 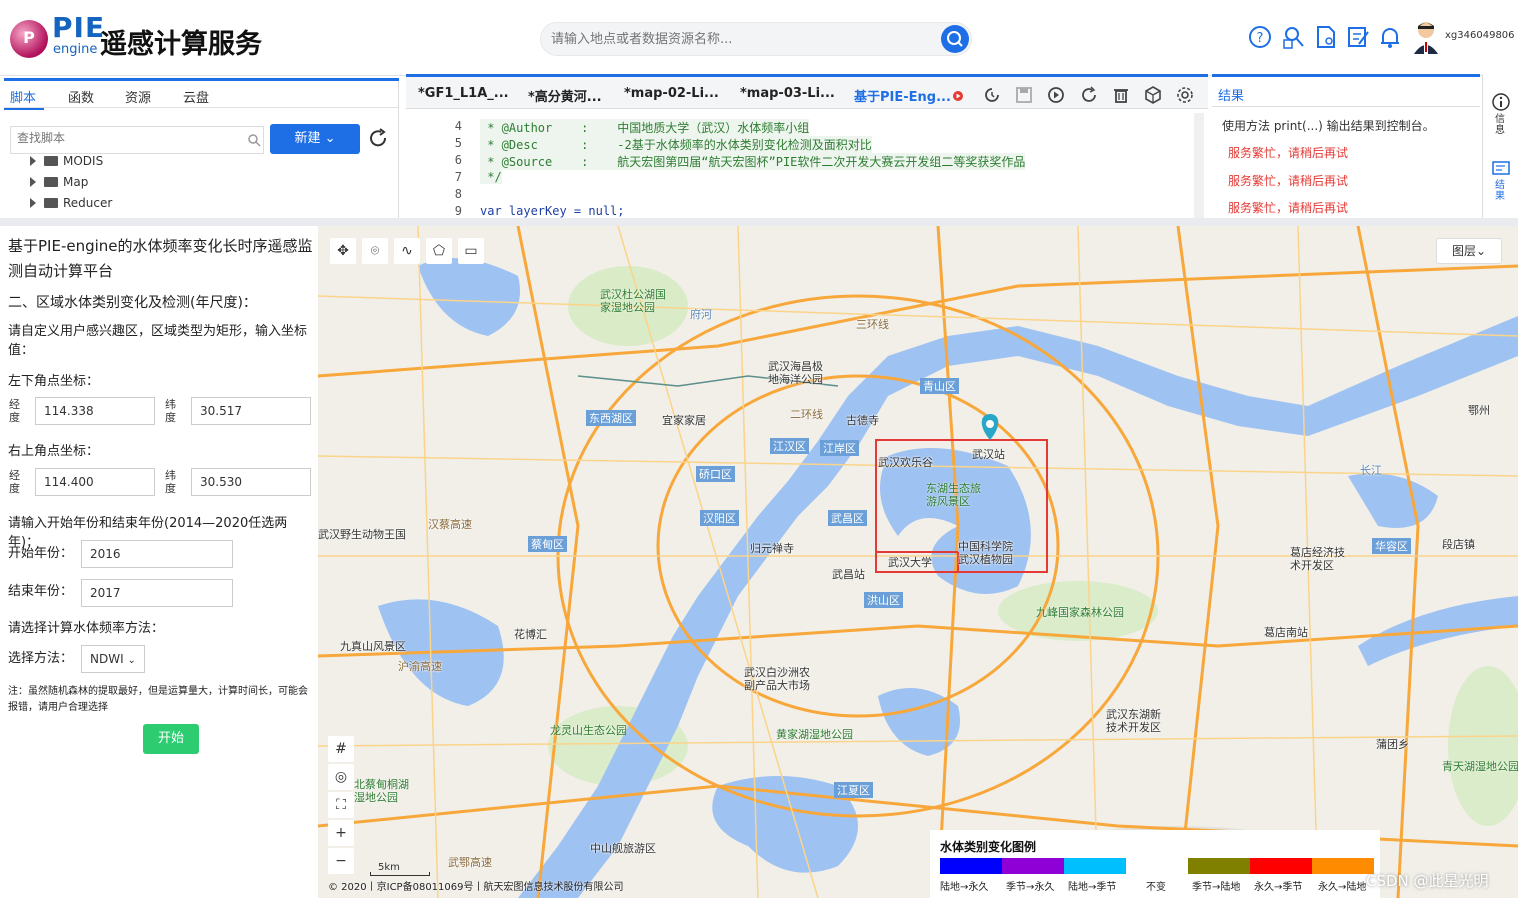 What do you see at coordinates (439, 251) in the screenshot?
I see `polygon-tool-icon: ⬠` at bounding box center [439, 251].